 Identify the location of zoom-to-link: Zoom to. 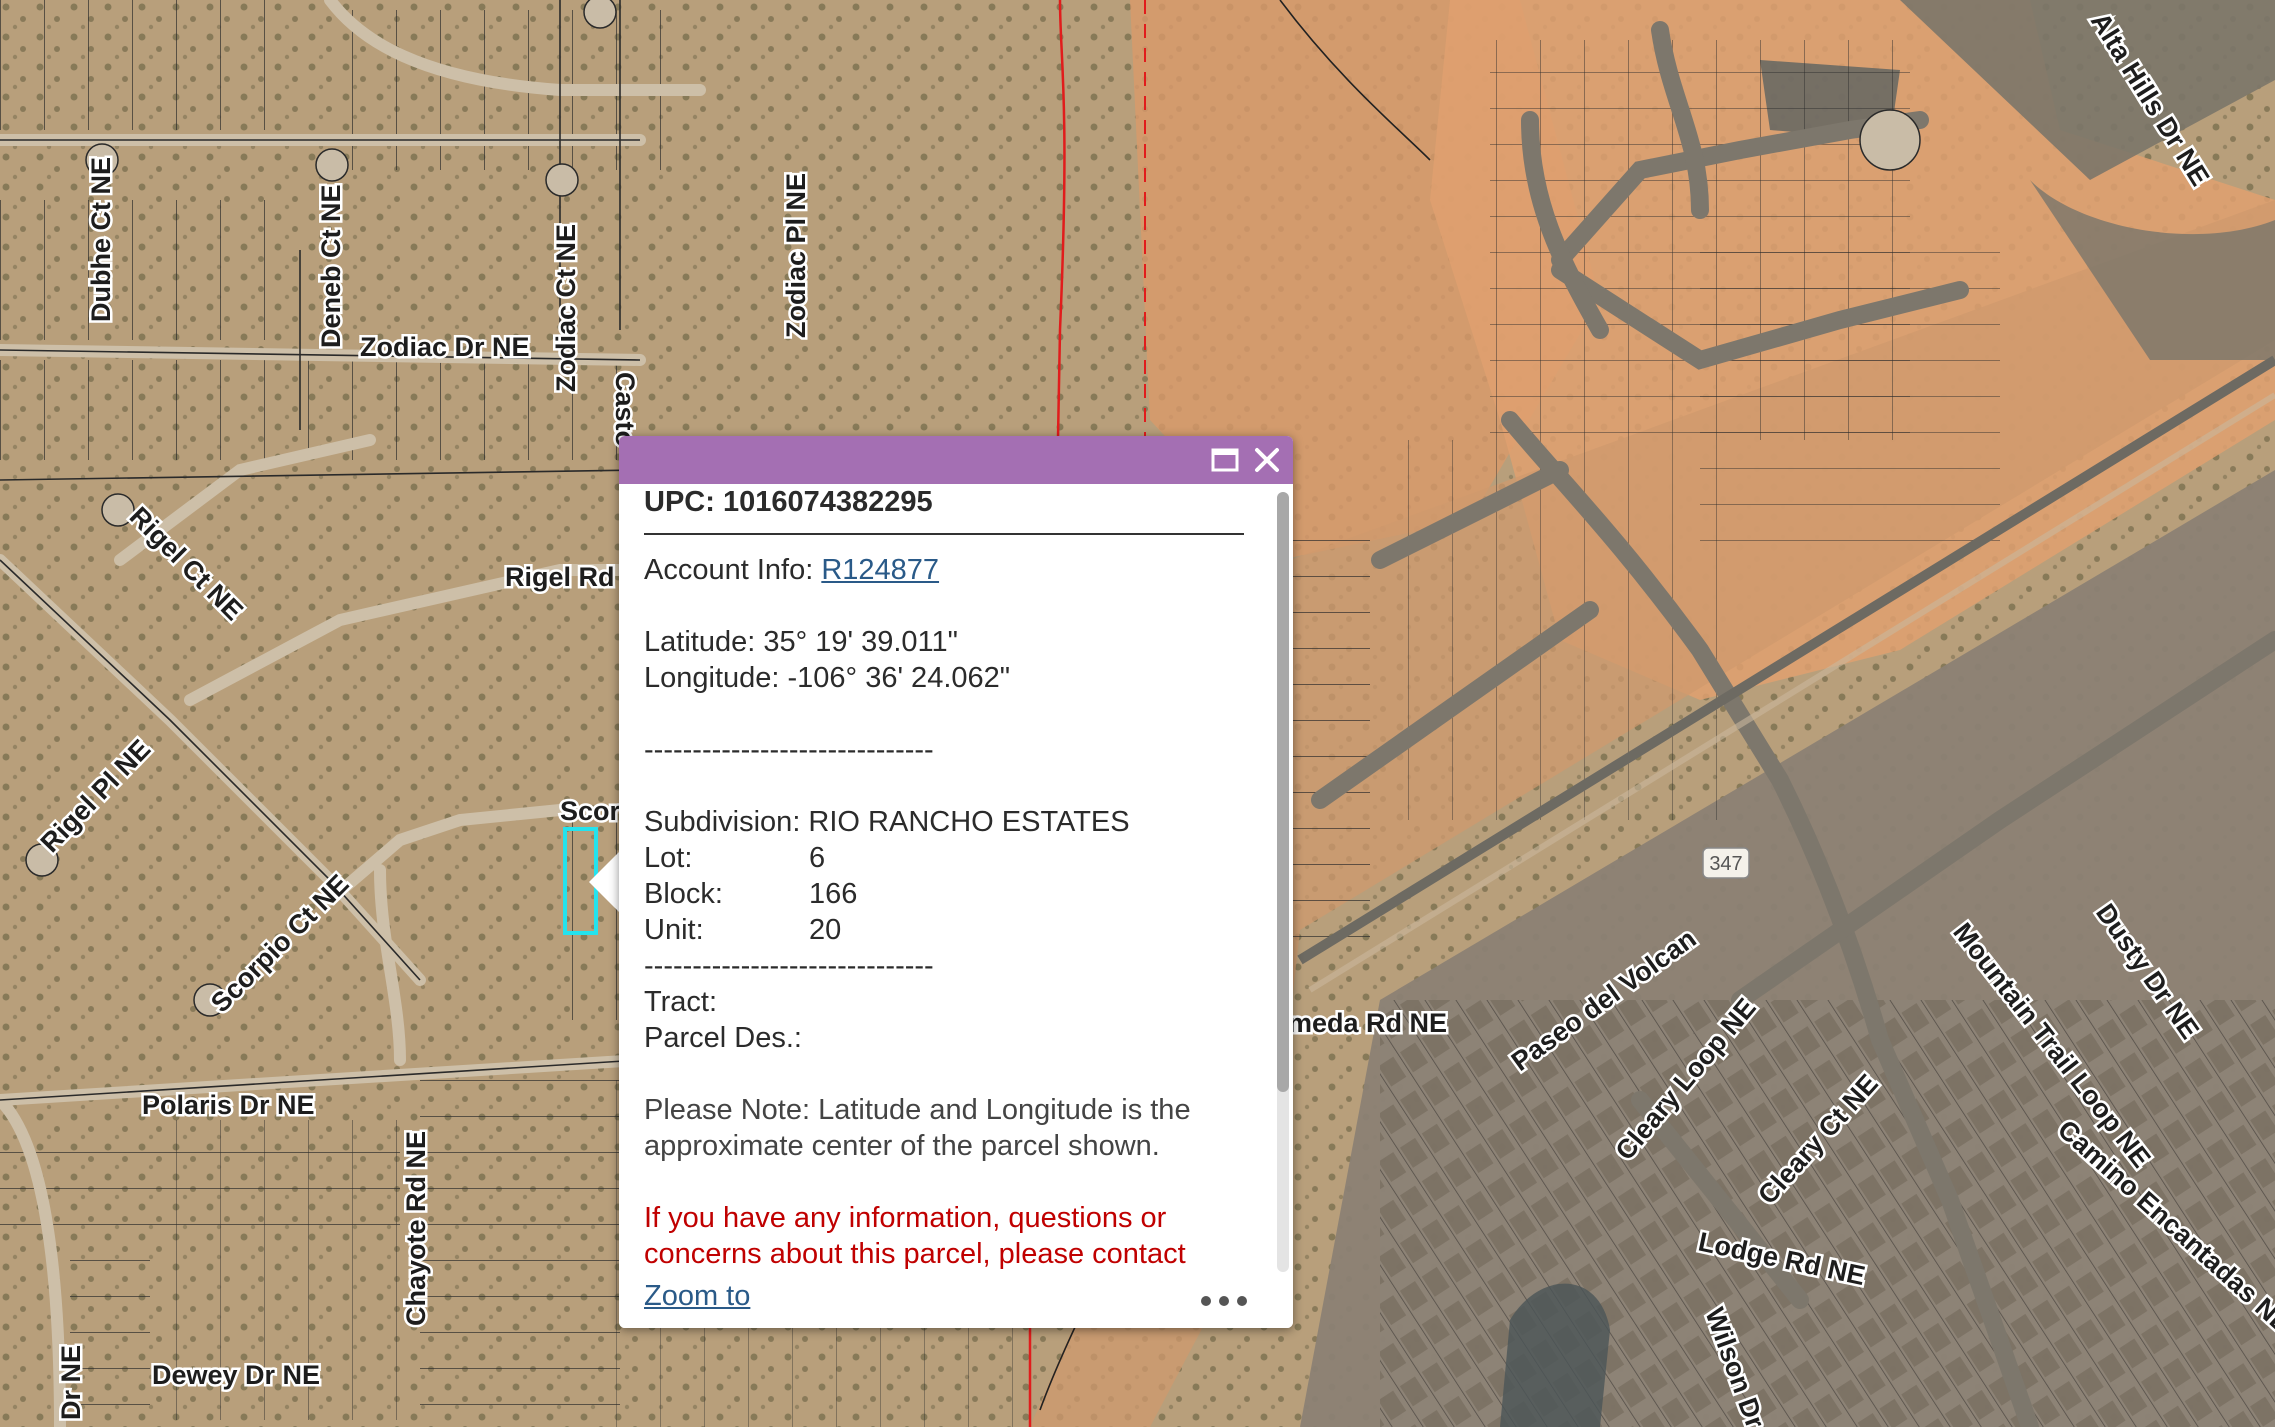
(697, 1296).